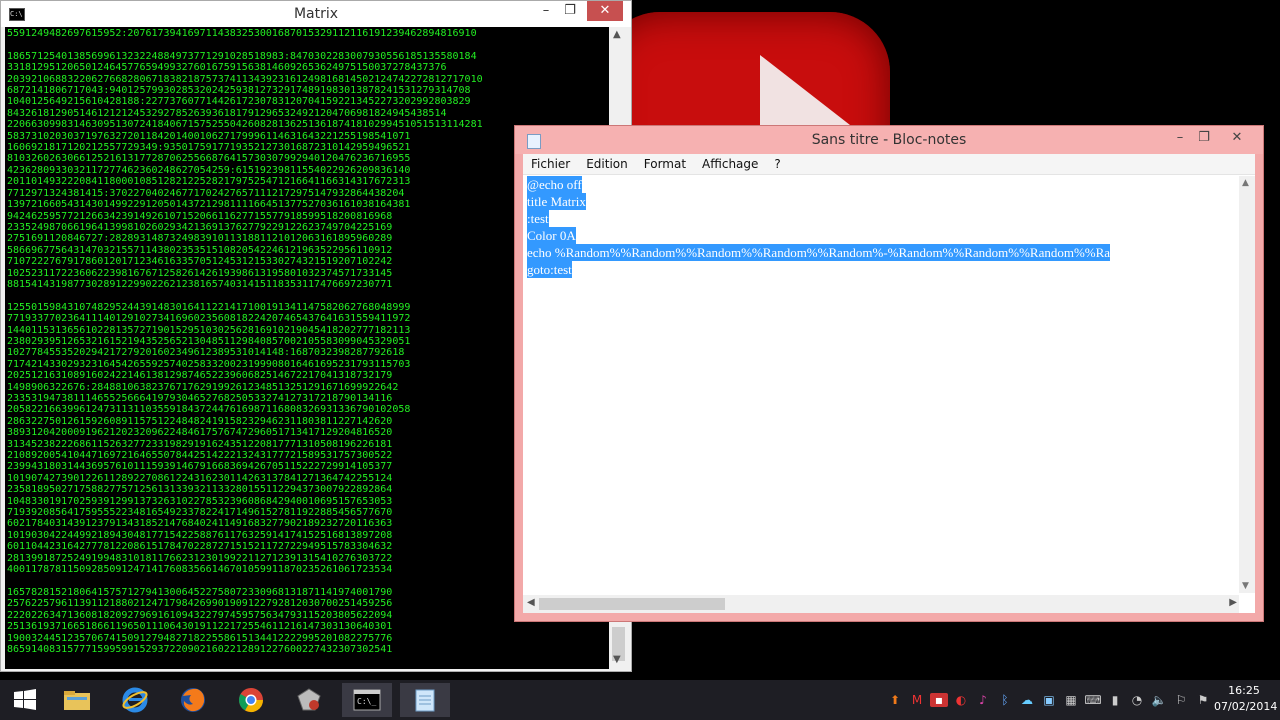  Describe the element at coordinates (1247, 384) in the screenshot. I see `notepad-vertical-scrollbar: ▲ ▼` at that location.